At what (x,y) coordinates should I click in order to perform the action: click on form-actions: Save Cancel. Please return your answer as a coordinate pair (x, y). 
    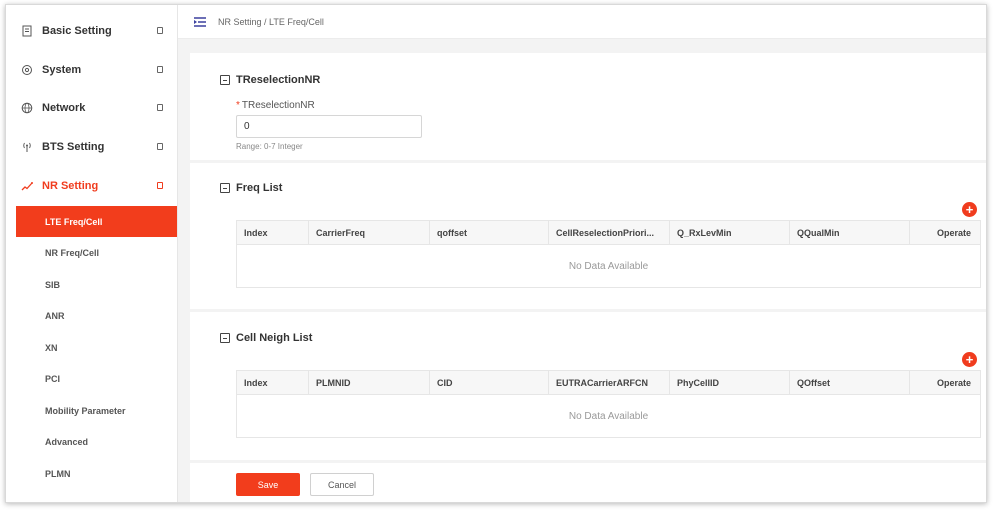
    Looking at the image, I should click on (588, 482).